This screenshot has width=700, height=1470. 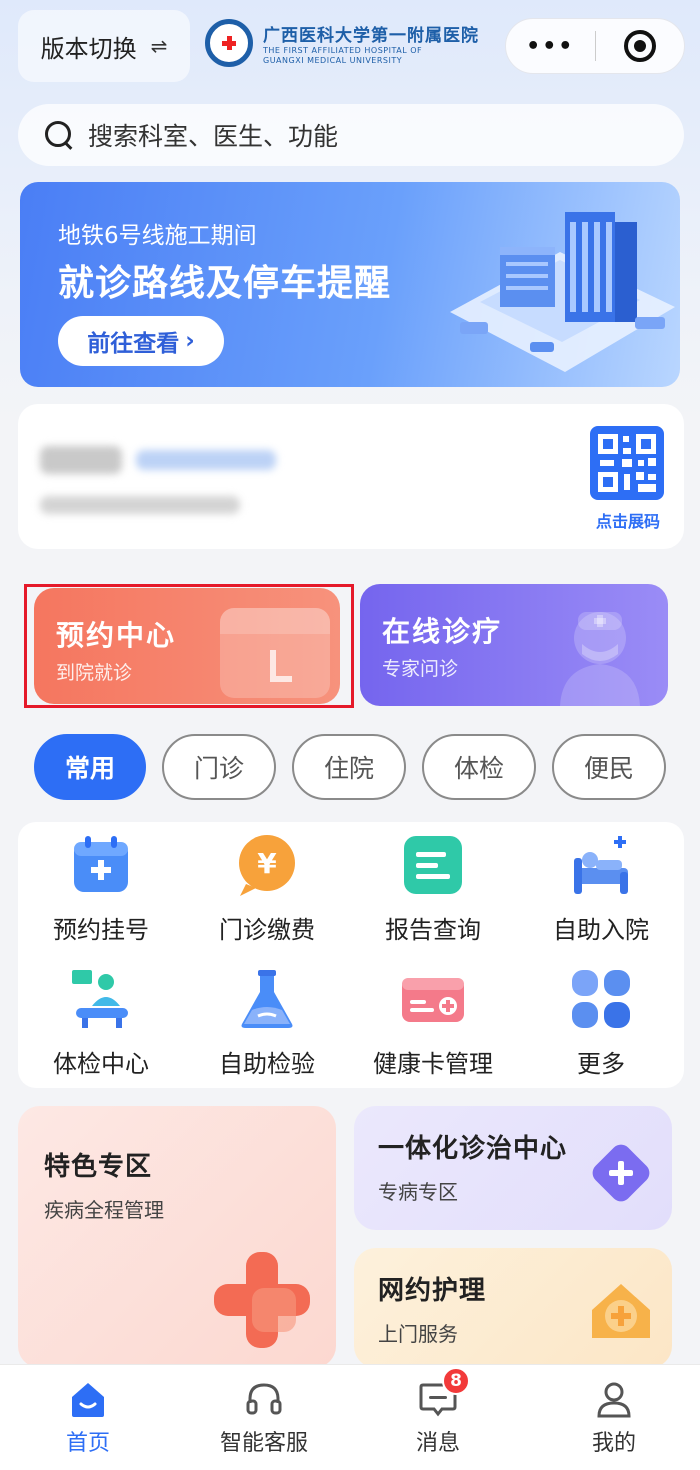 I want to click on promo-banner: 地铁6号线施工期间 就诊路线及停车提醒 前往查看 ›, so click(x=350, y=284).